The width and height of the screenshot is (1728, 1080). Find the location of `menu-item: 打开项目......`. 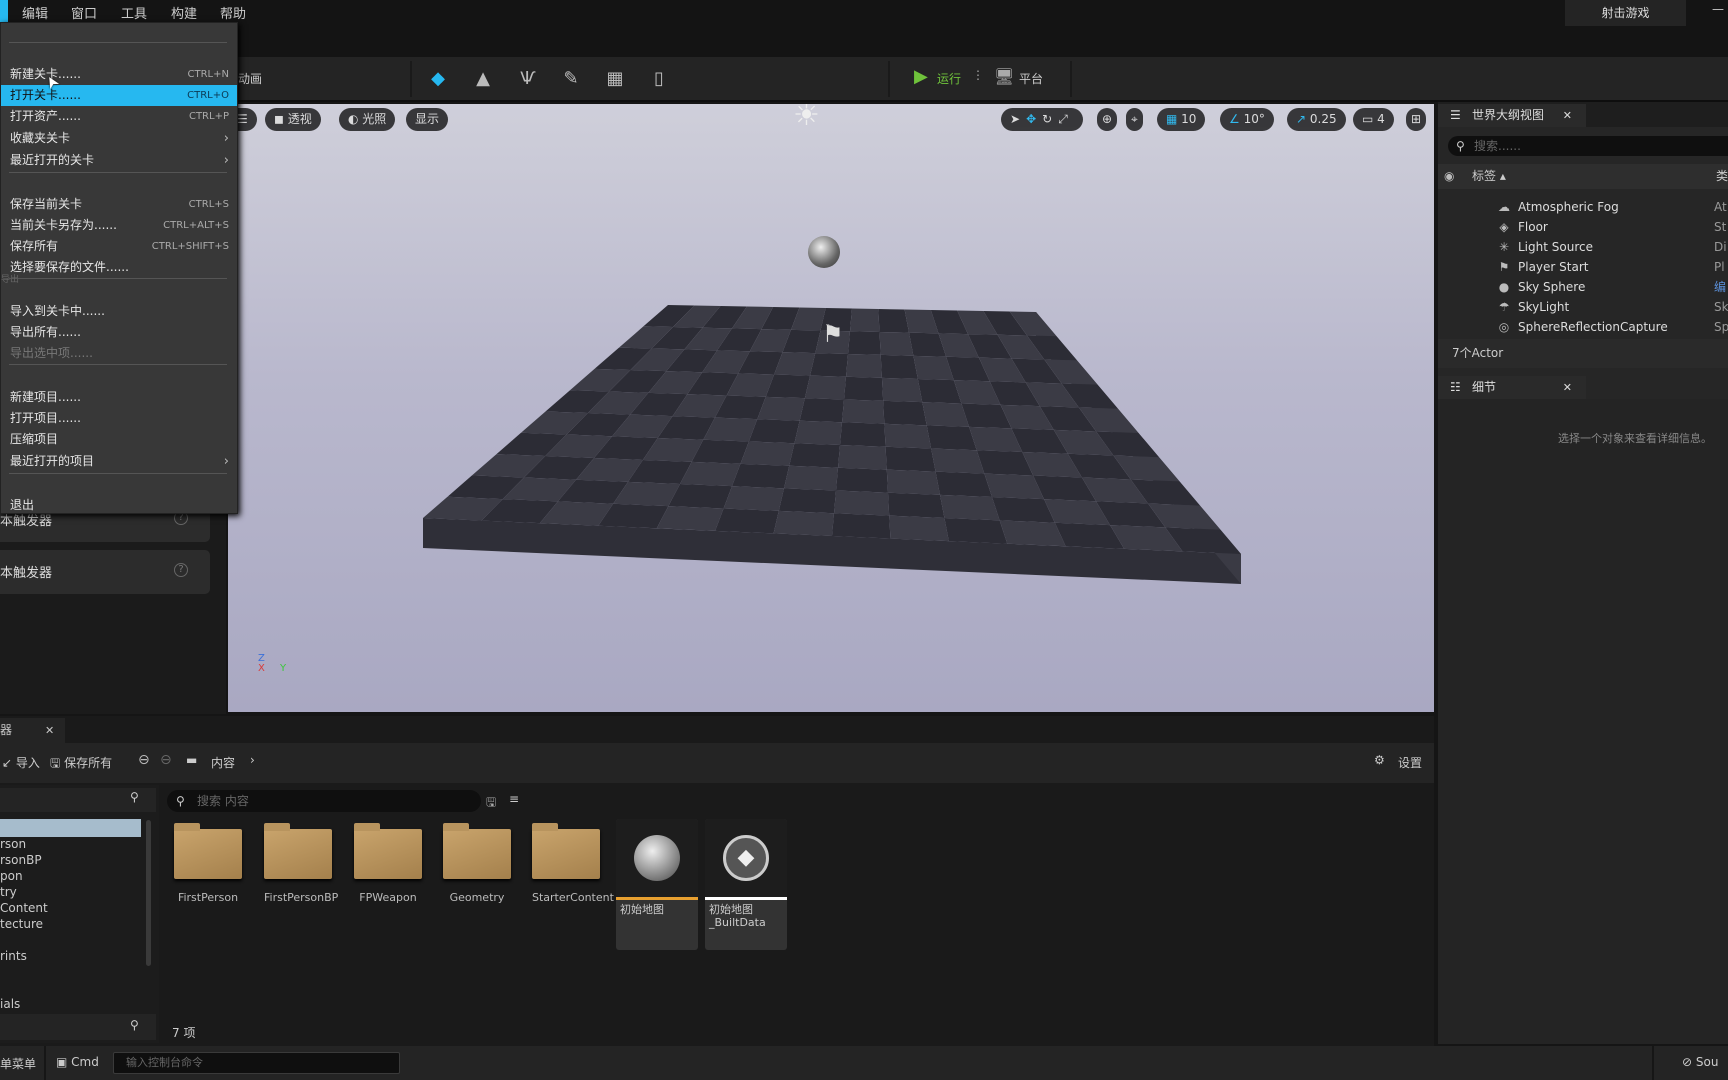

menu-item: 打开项目...... is located at coordinates (119, 418).